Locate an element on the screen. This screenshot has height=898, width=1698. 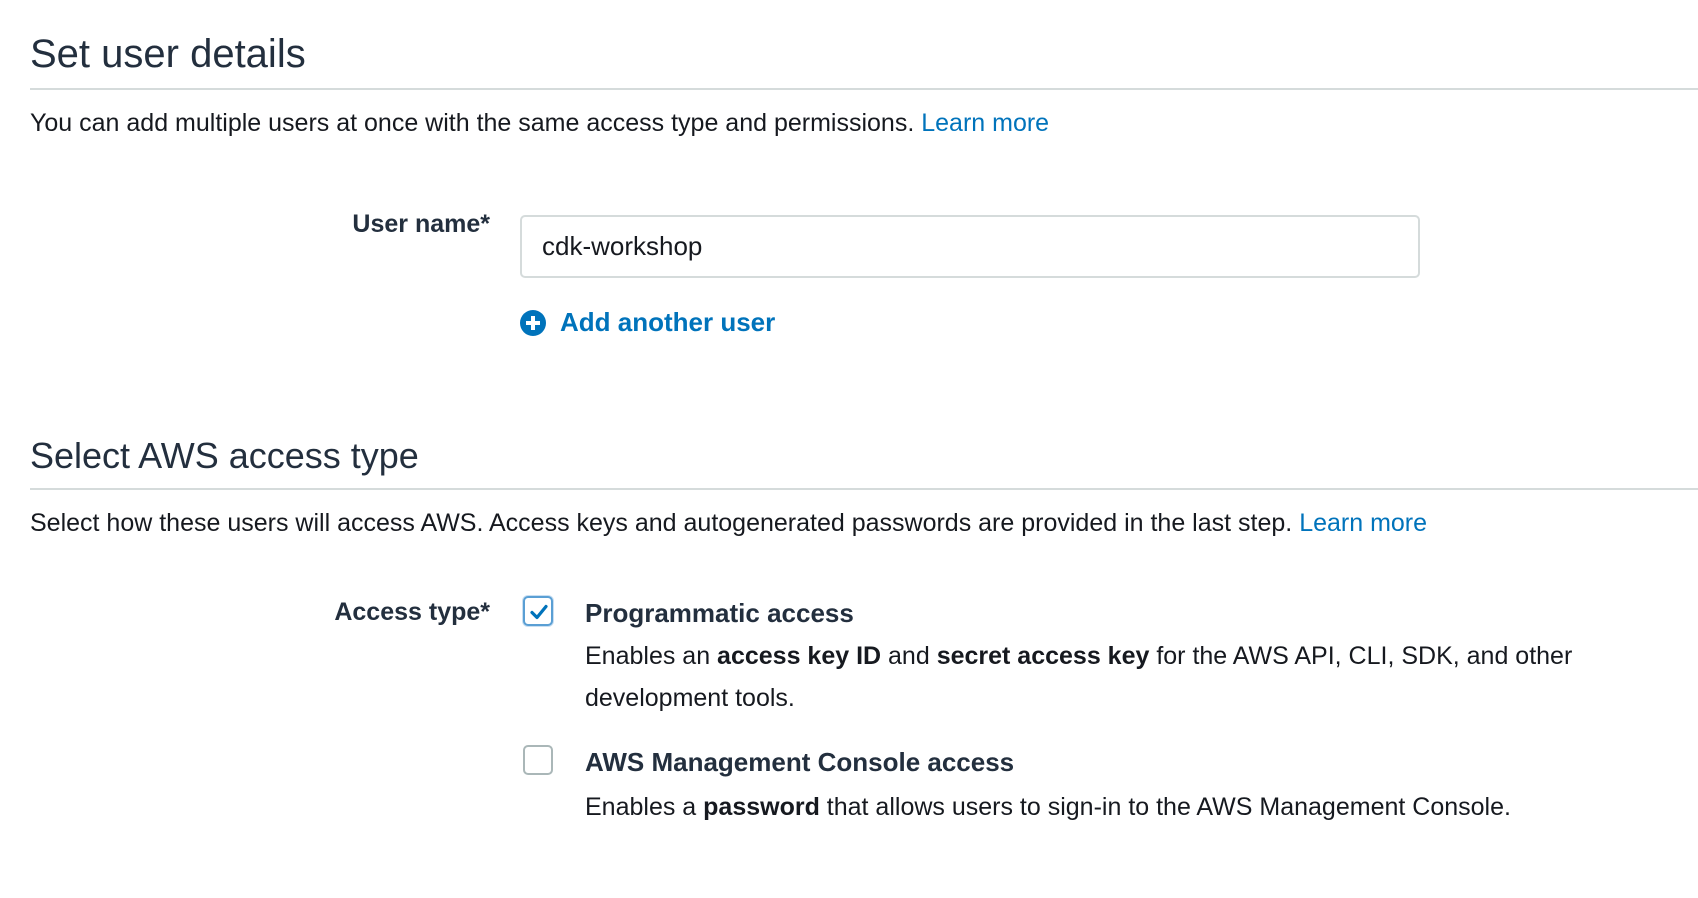
programmatic-access-checkbox is located at coordinates (538, 611).